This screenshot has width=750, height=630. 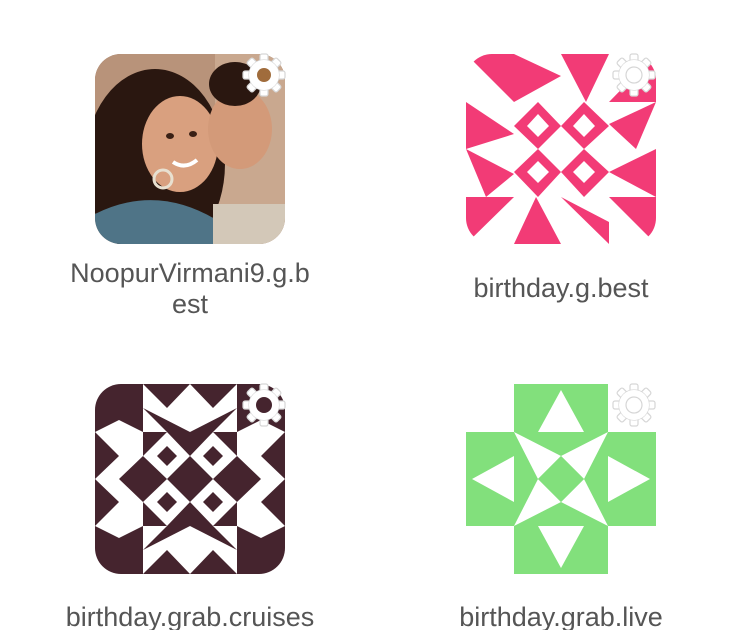 I want to click on account-name-label: birthday.grab.cruises, so click(x=190, y=616).